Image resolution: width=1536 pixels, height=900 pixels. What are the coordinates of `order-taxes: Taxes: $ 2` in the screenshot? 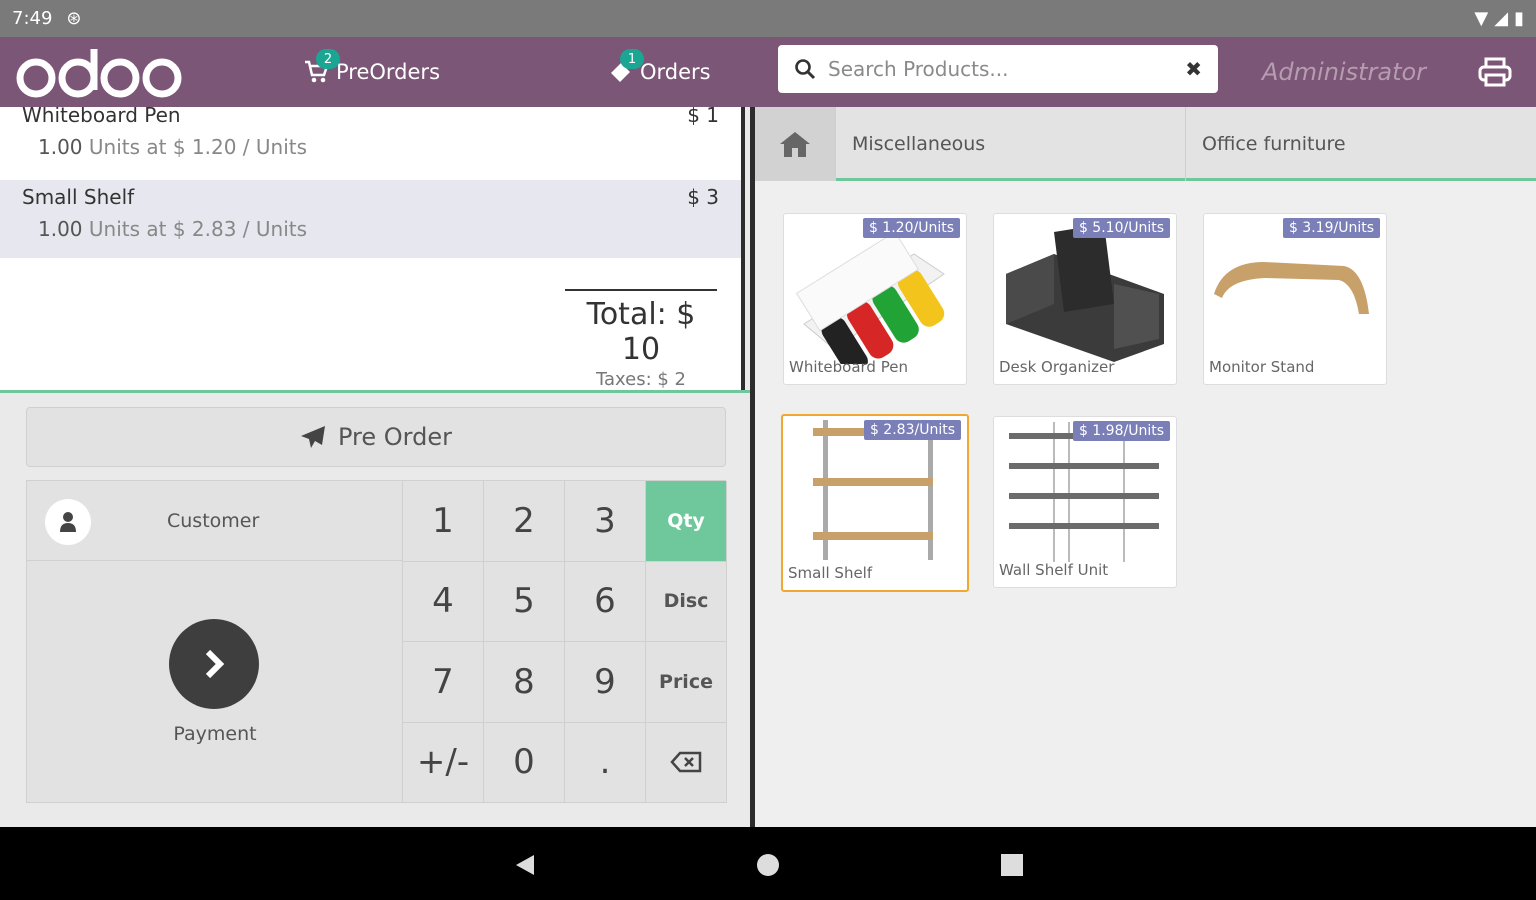 It's located at (640, 379).